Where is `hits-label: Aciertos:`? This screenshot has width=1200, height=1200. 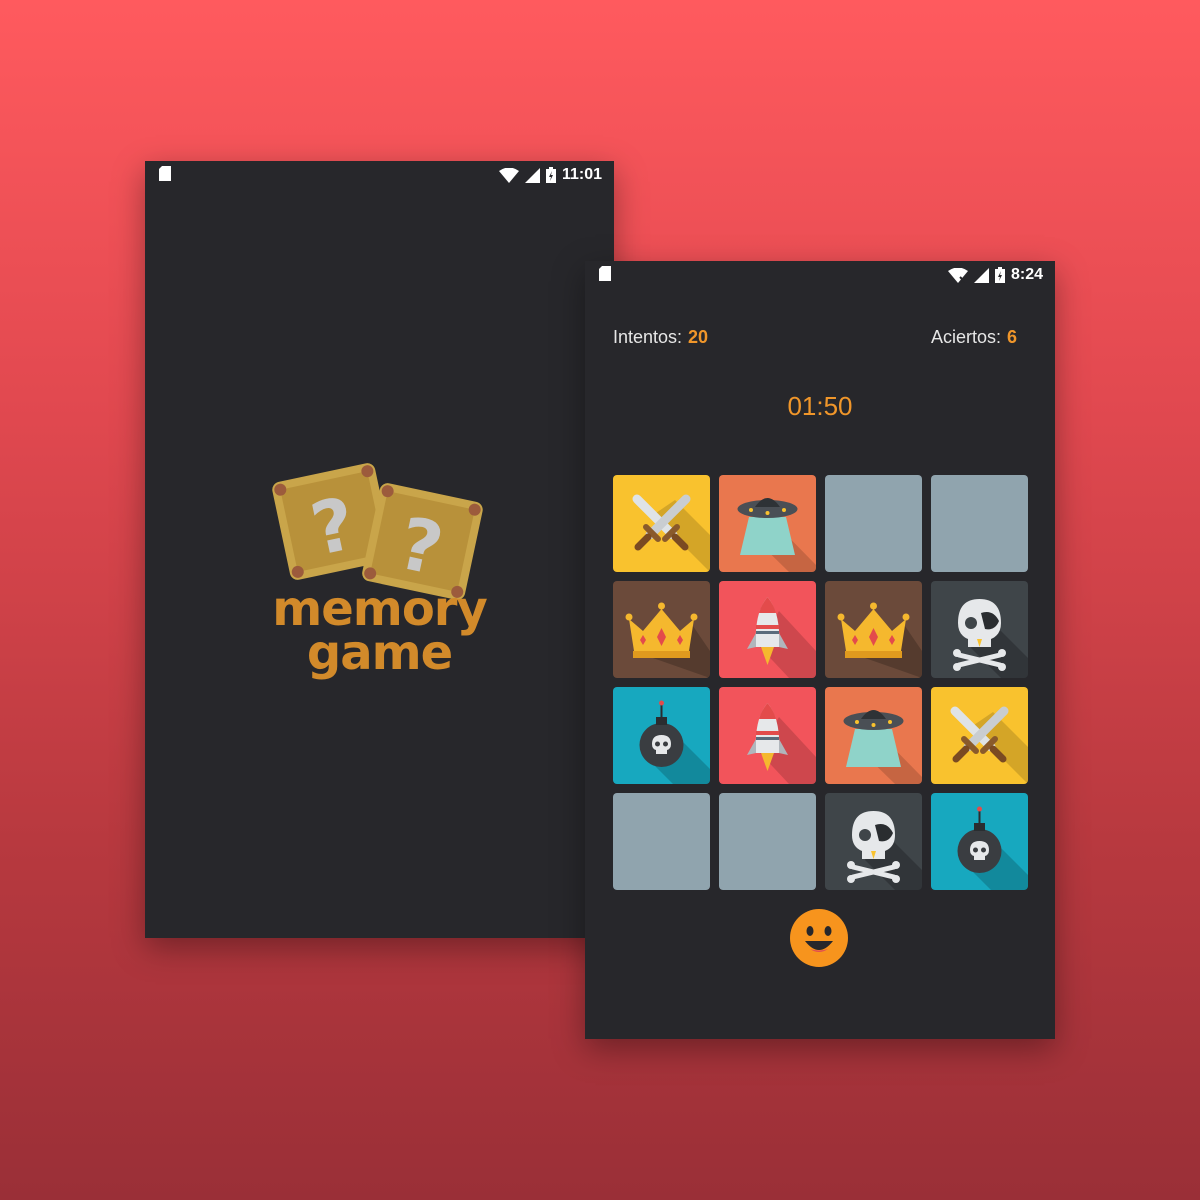
hits-label: Aciertos: is located at coordinates (965, 337).